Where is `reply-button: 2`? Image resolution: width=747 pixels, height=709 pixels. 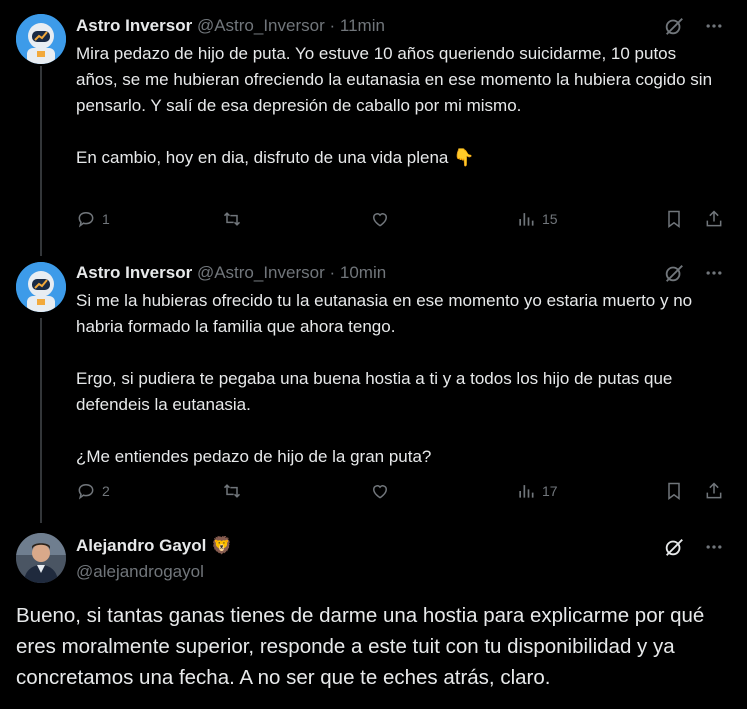
reply-button: 2 is located at coordinates (93, 491).